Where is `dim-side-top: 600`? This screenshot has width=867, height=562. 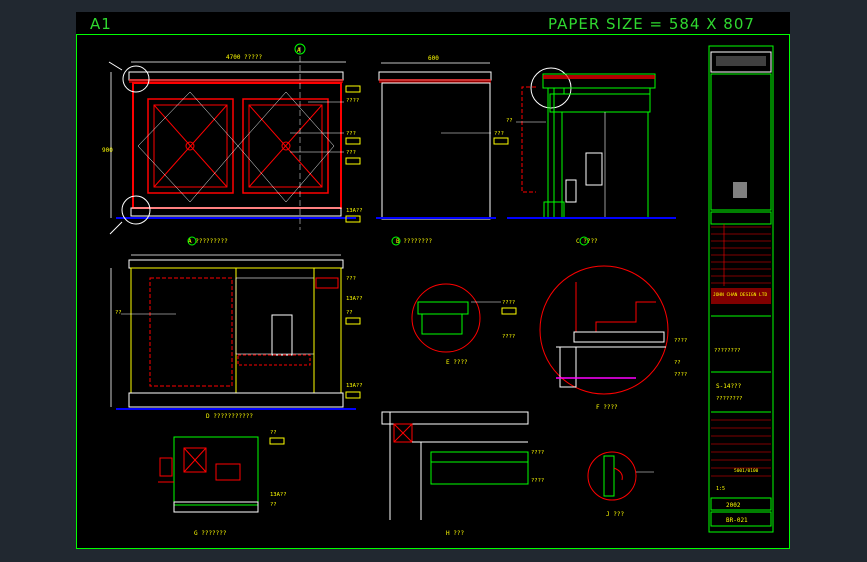
dim-side-top: 600 is located at coordinates (433, 58).